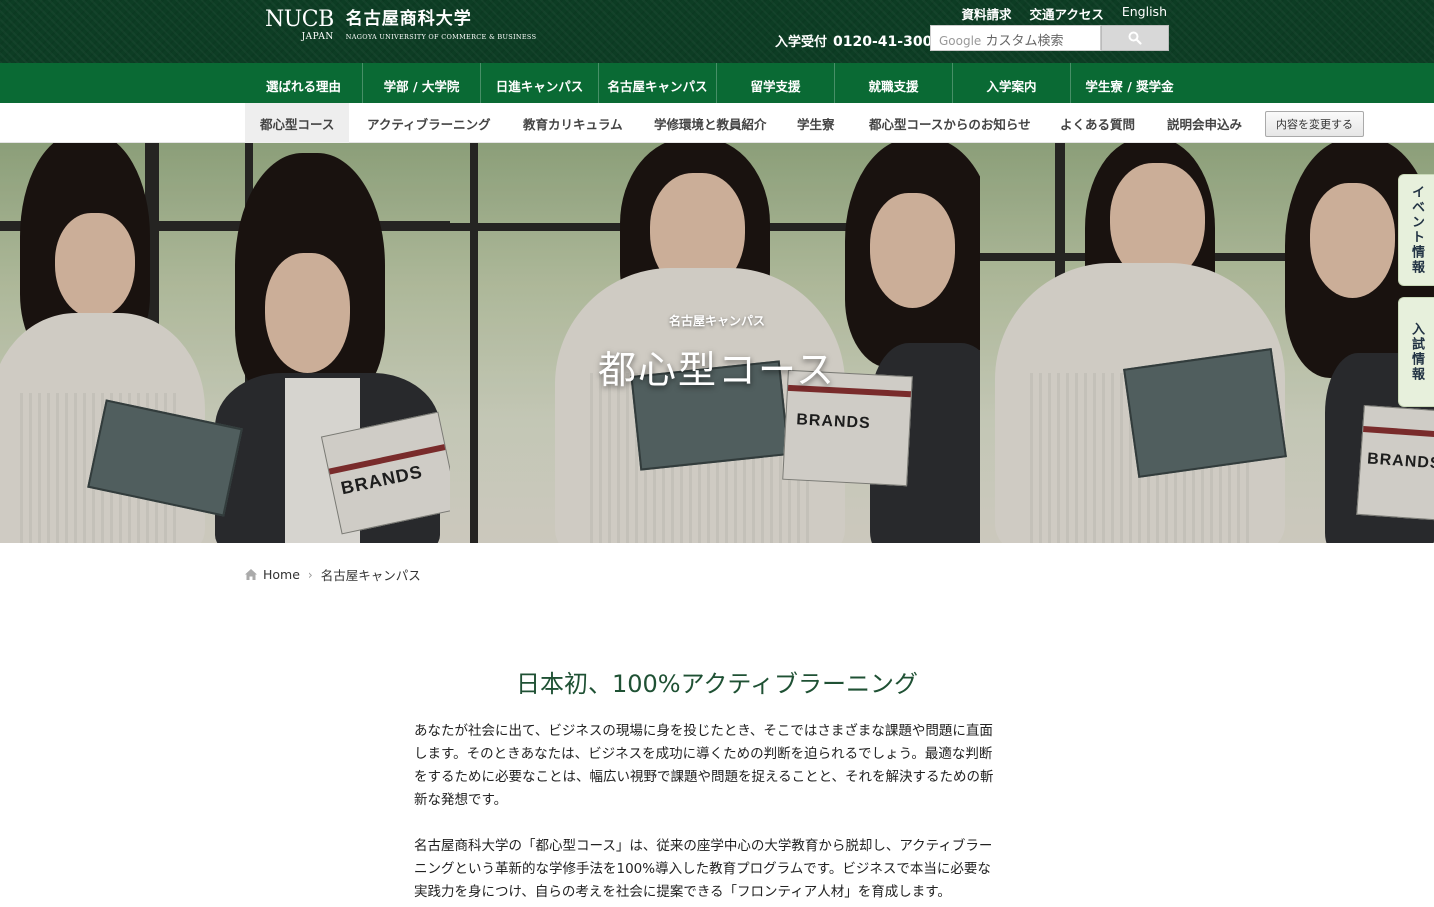 The width and height of the screenshot is (1434, 907). Describe the element at coordinates (775, 86) in the screenshot. I see `nav-label: 留学支援` at that location.